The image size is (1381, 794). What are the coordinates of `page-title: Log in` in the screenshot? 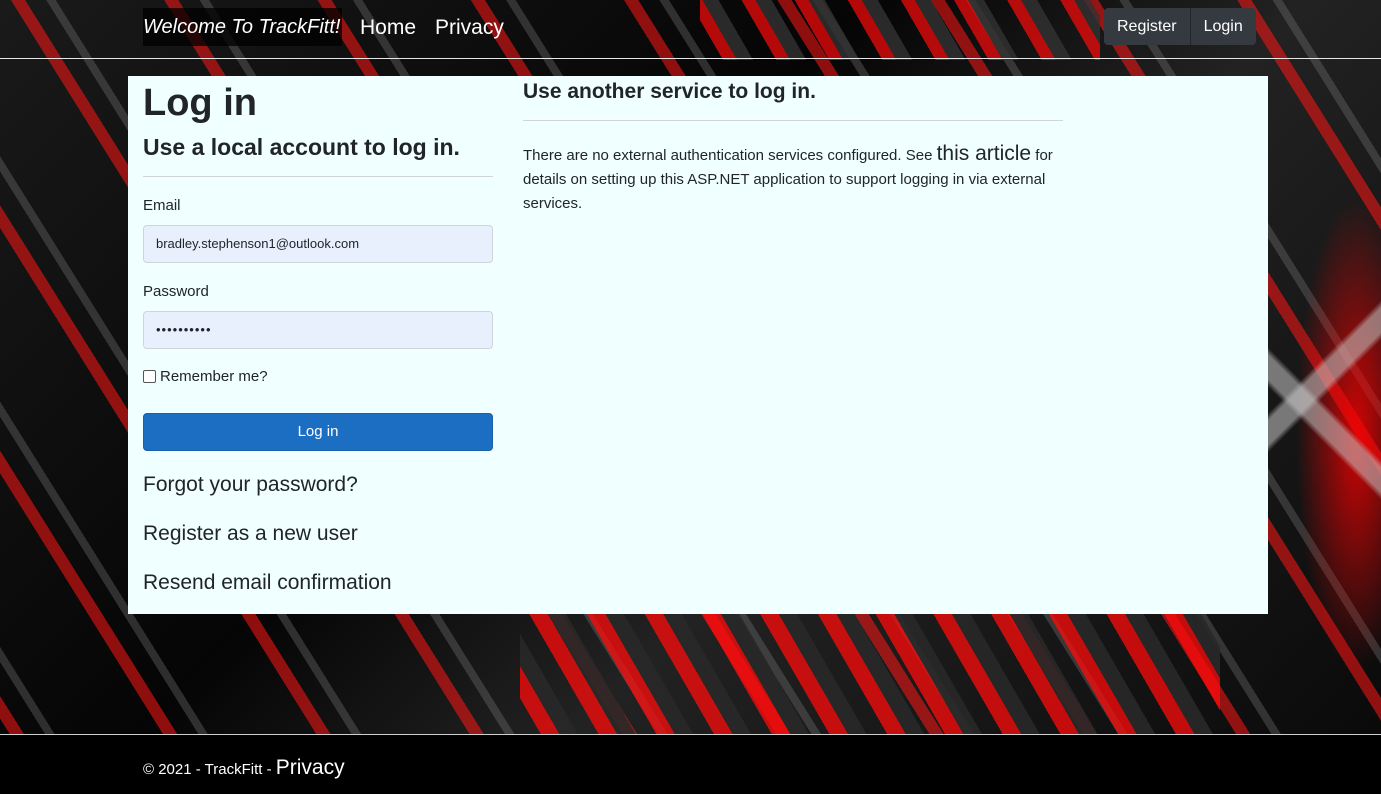 It's located at (200, 103).